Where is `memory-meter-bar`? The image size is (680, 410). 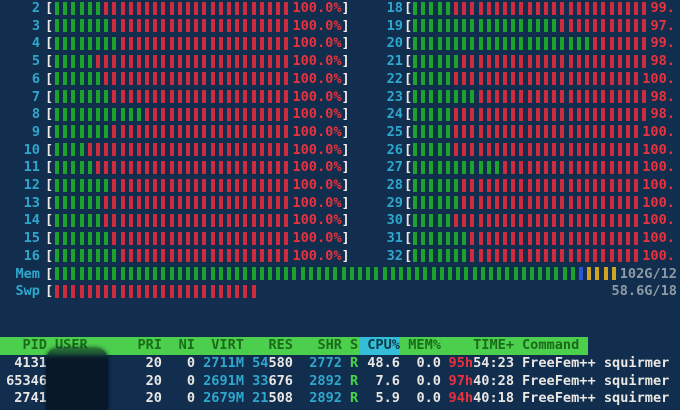
memory-meter-bar is located at coordinates (337, 275).